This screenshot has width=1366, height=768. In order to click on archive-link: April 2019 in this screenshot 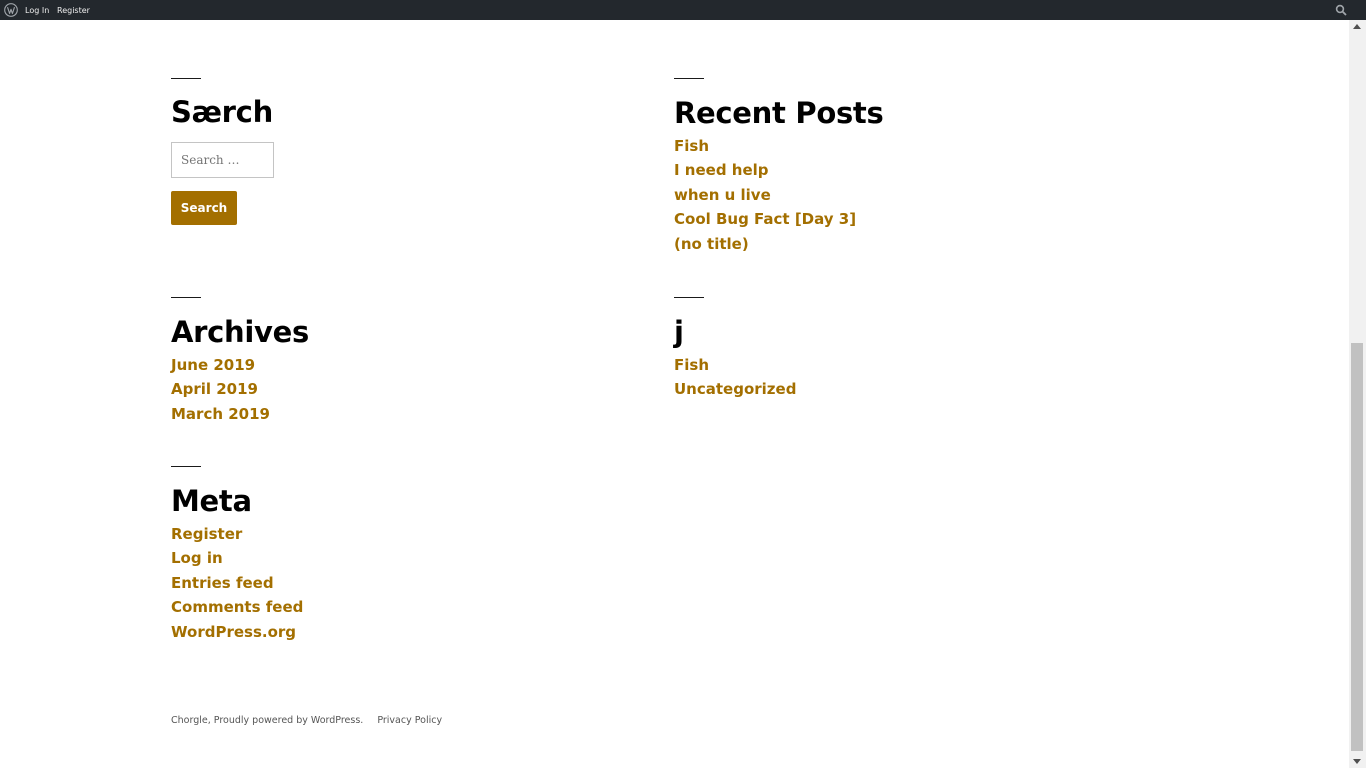, I will do `click(371, 389)`.